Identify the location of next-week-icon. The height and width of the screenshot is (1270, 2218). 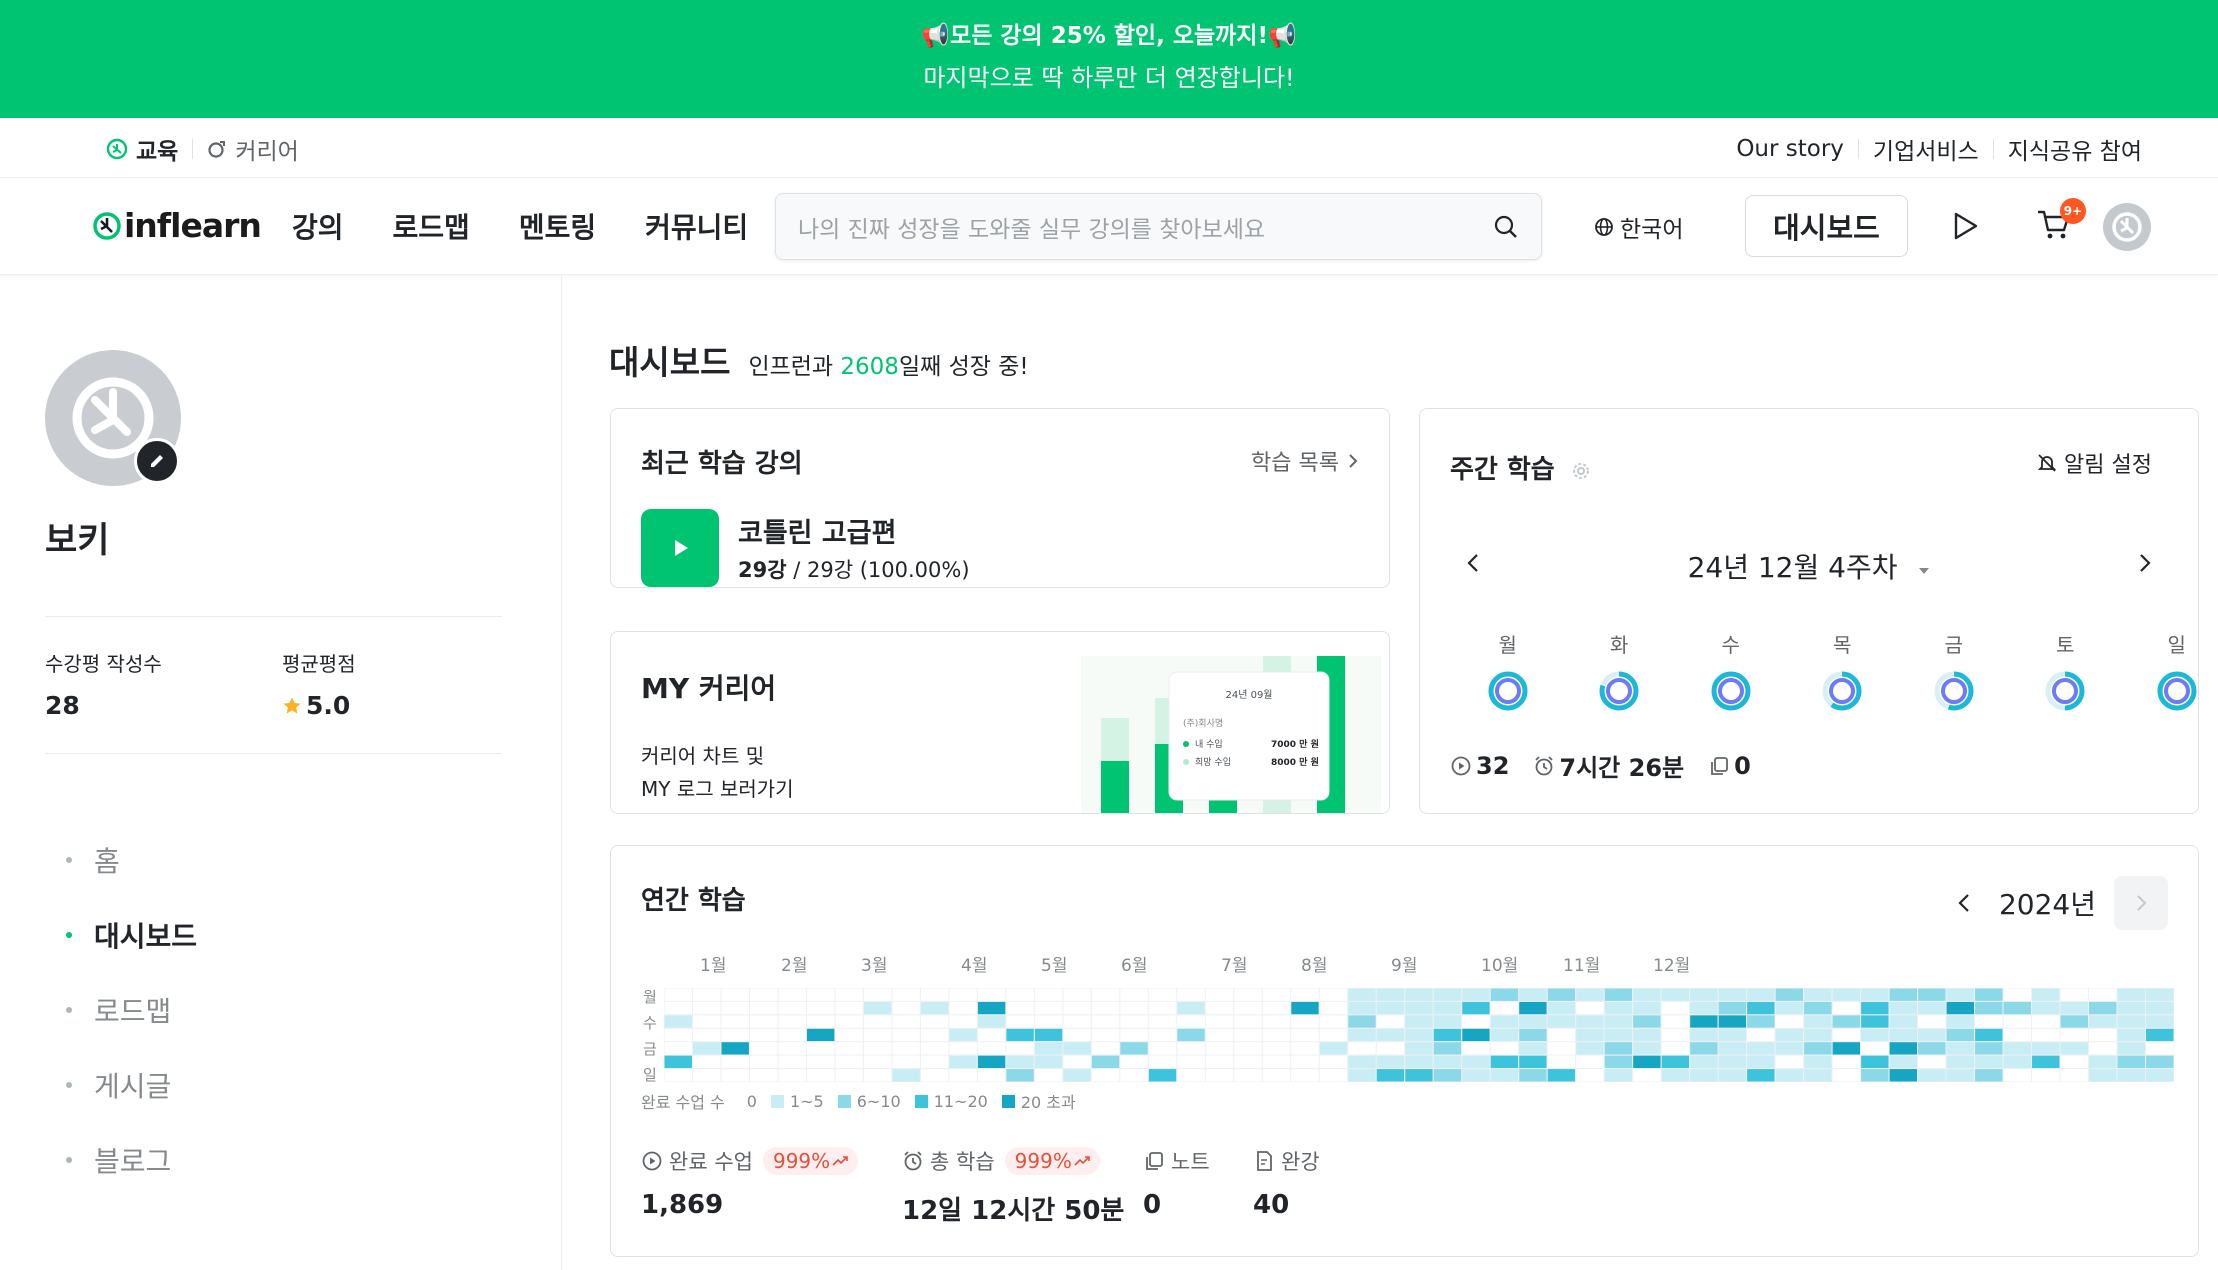
(2144, 563).